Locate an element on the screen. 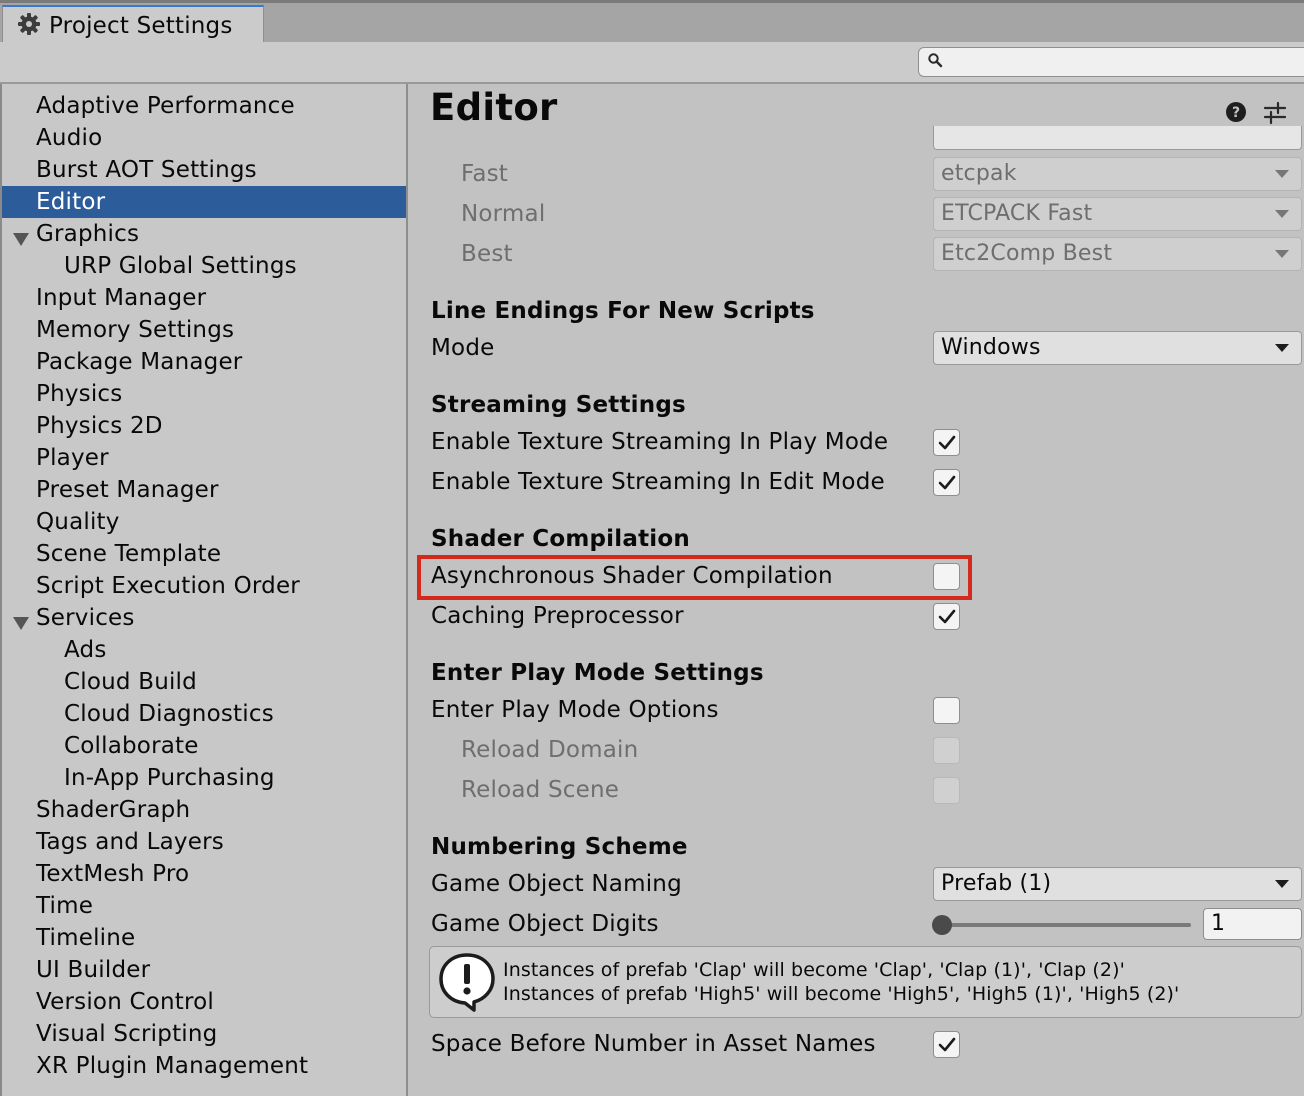 The height and width of the screenshot is (1096, 1304). game-object-naming-row: Game Object Naming Prefab (1) is located at coordinates (857, 884).